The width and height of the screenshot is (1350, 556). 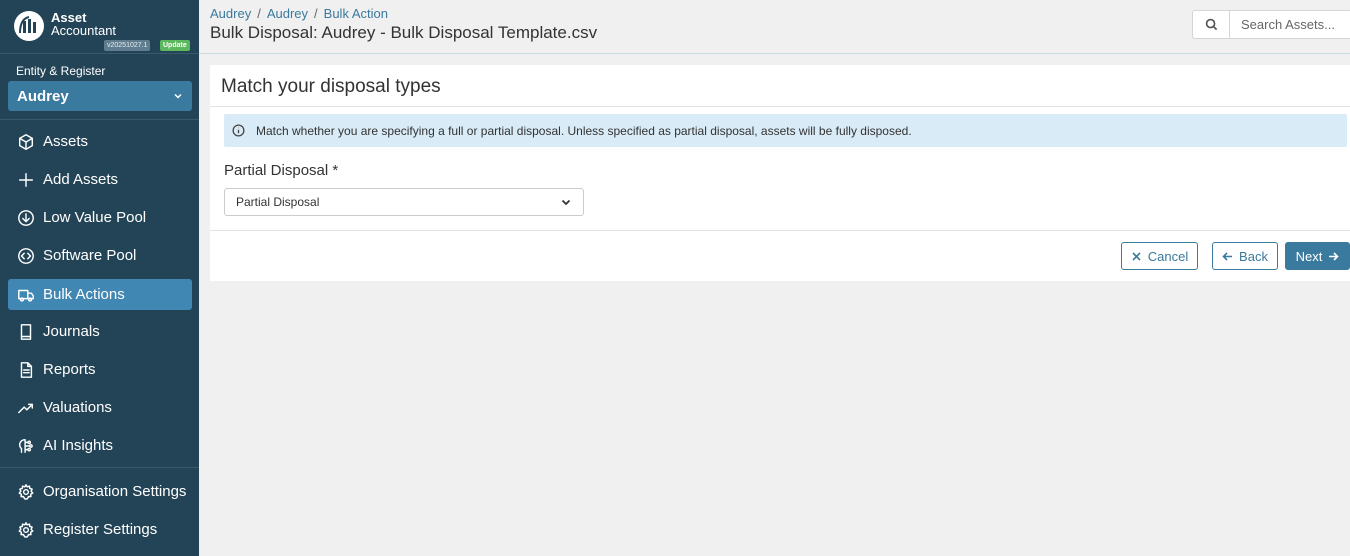 I want to click on card-divider, so click(x=780, y=106).